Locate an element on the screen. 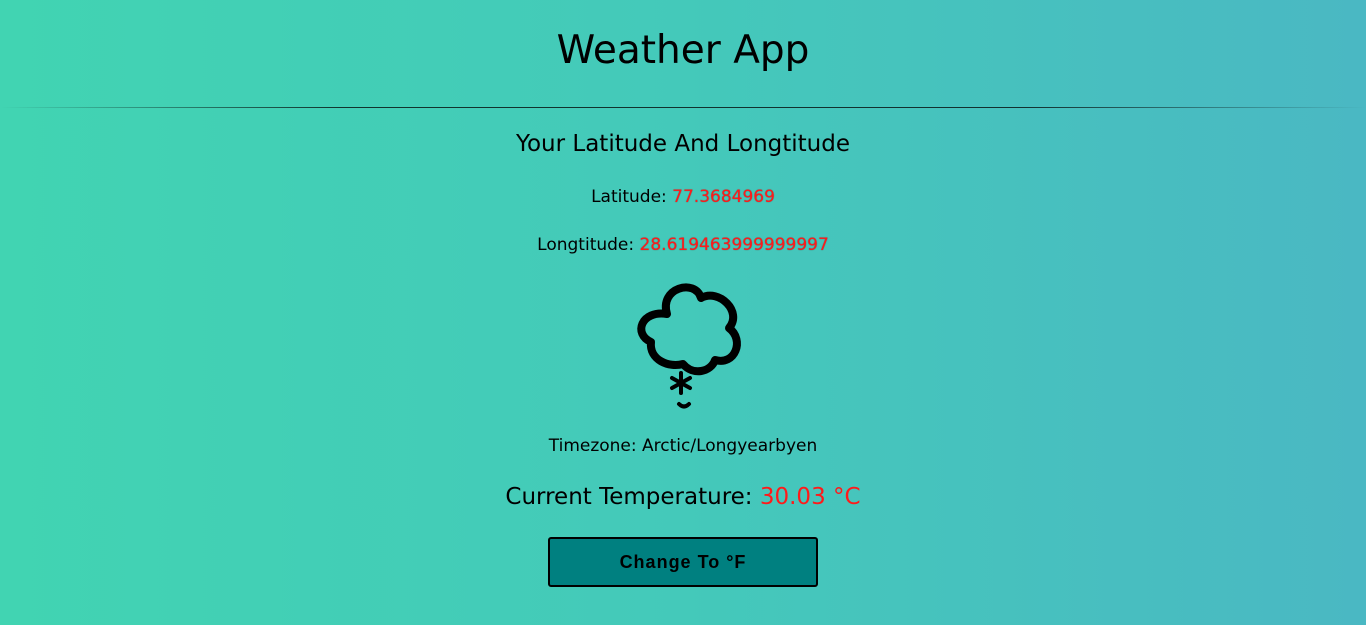 Image resolution: width=1366 pixels, height=625 pixels. longitude-row: Longtitude: 28.619463999999997 is located at coordinates (683, 245).